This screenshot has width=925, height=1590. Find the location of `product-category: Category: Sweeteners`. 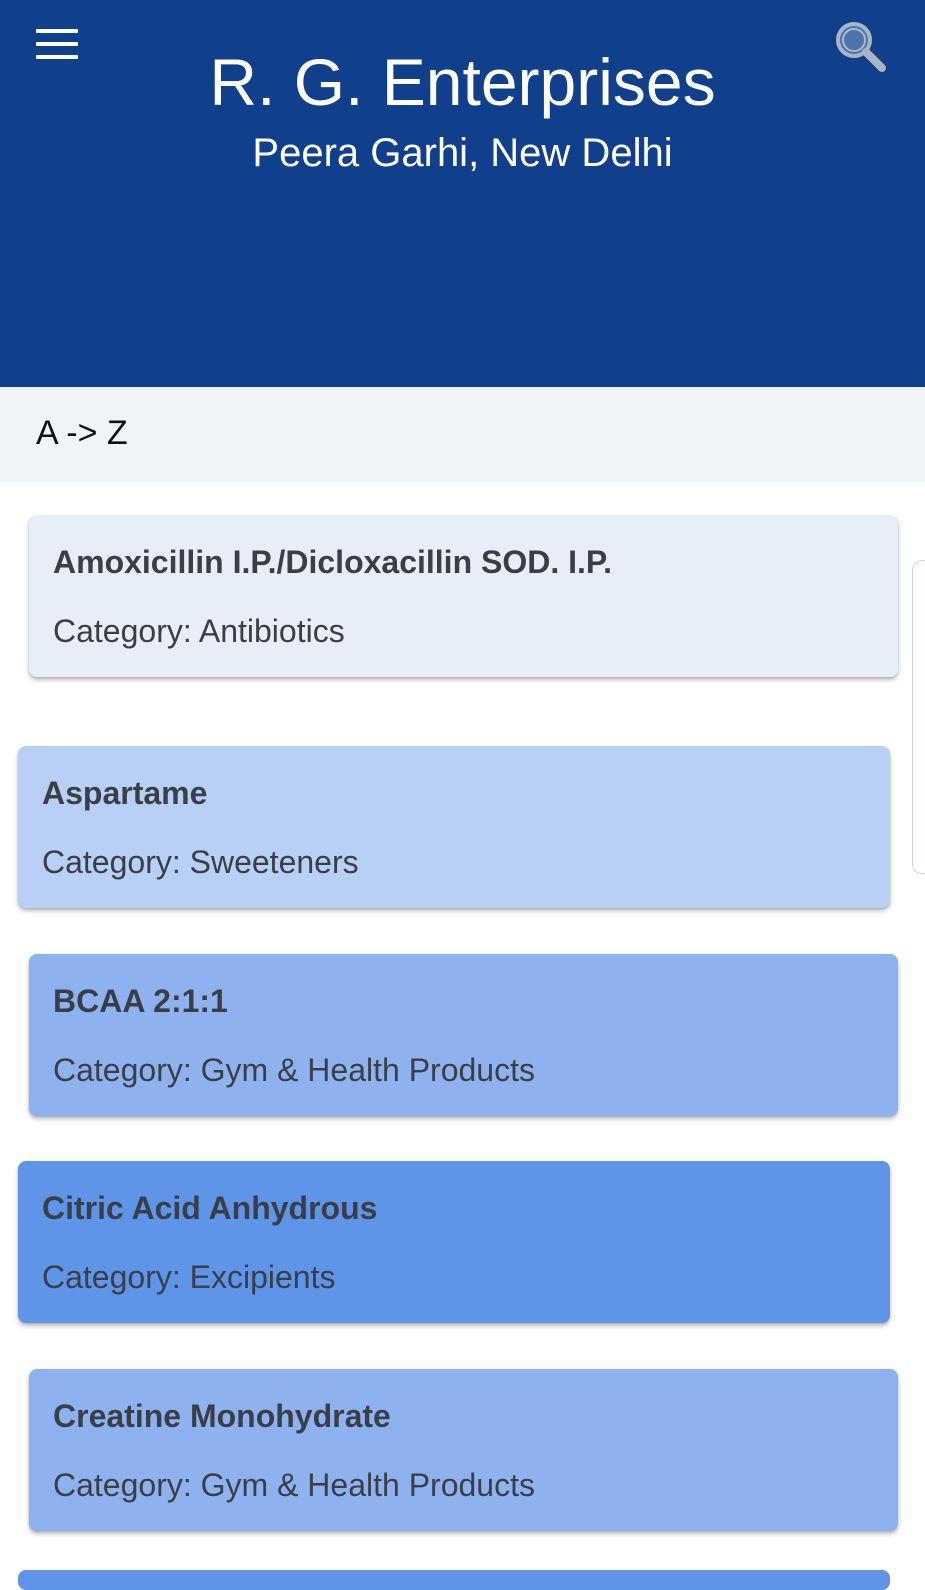

product-category: Category: Sweeteners is located at coordinates (200, 862).